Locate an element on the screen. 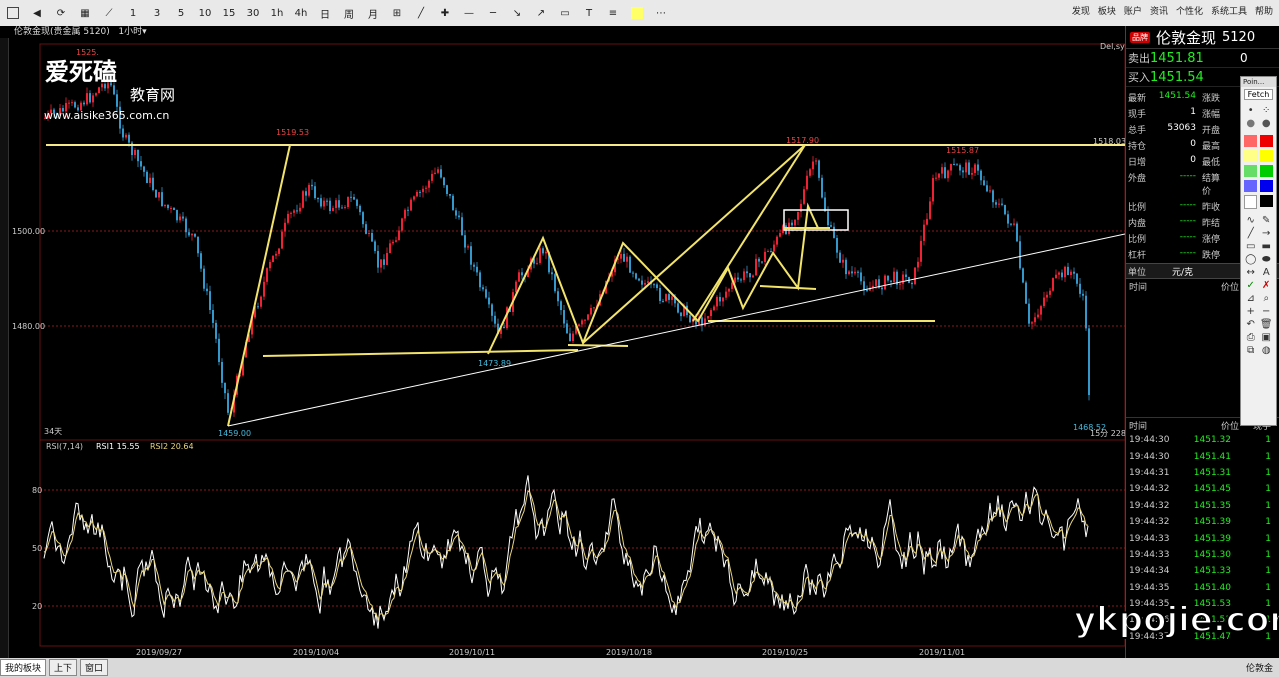  period-button: 月 is located at coordinates (373, 13).